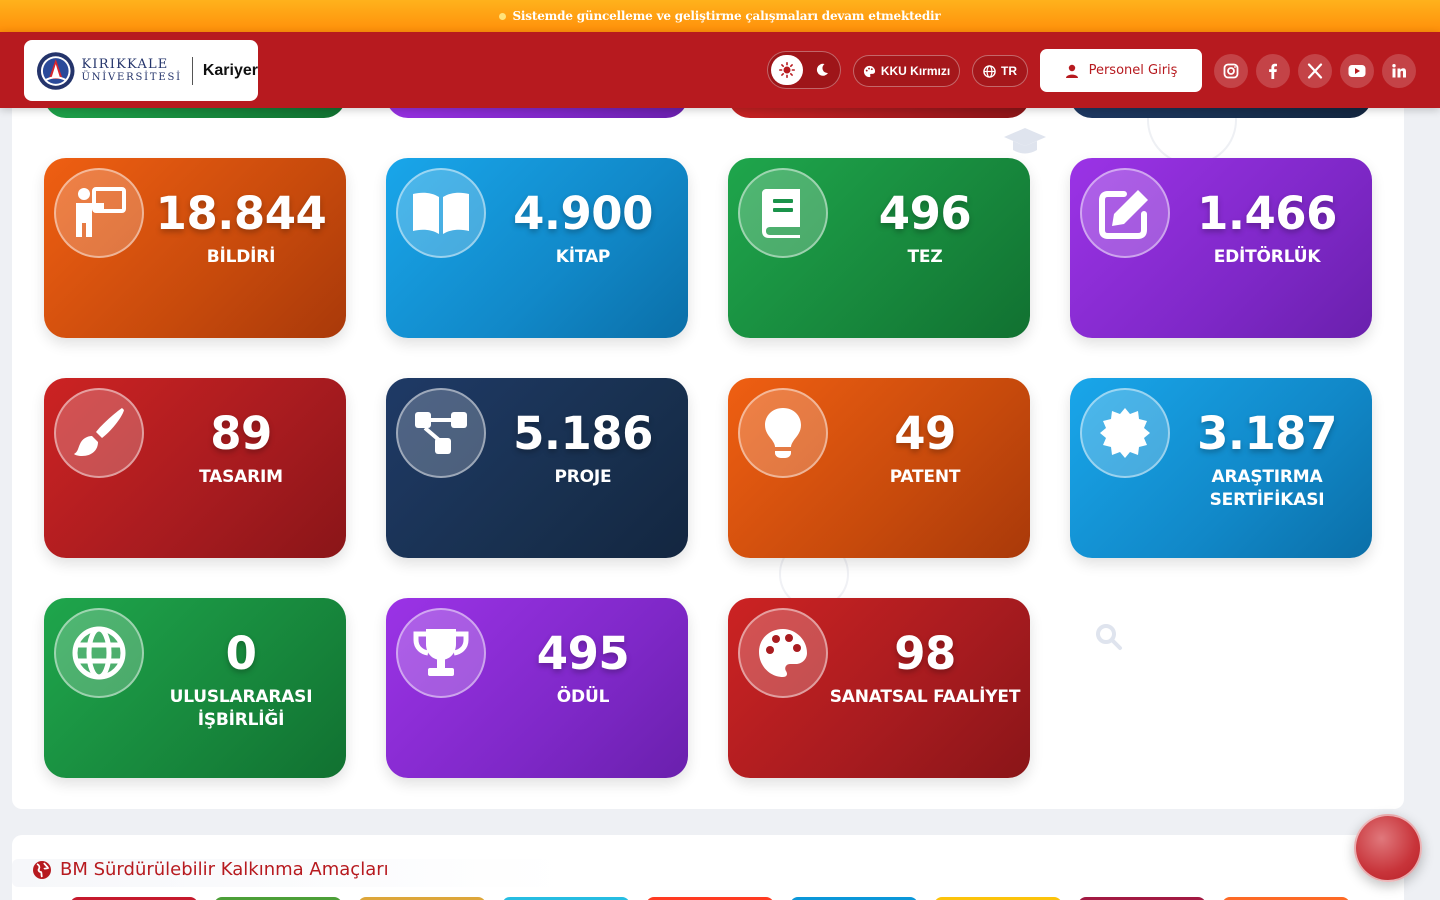  What do you see at coordinates (879, 248) in the screenshot?
I see `stat-card-tez: 496 TEZ` at bounding box center [879, 248].